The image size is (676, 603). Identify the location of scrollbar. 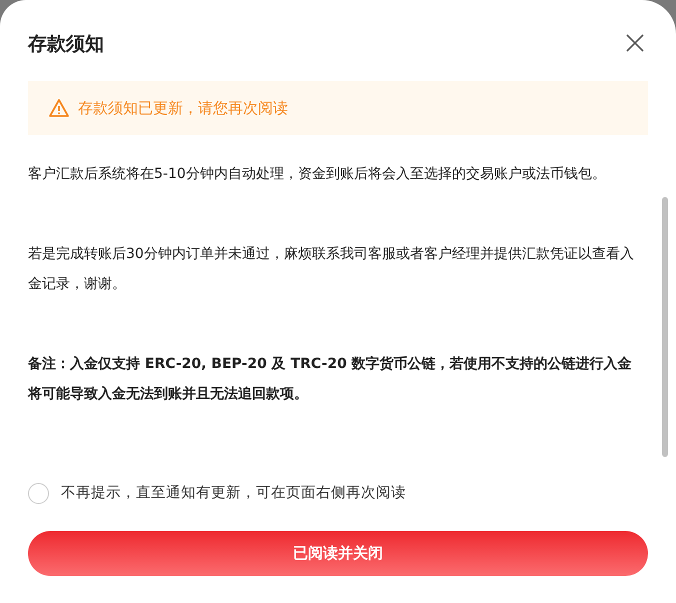
(665, 327).